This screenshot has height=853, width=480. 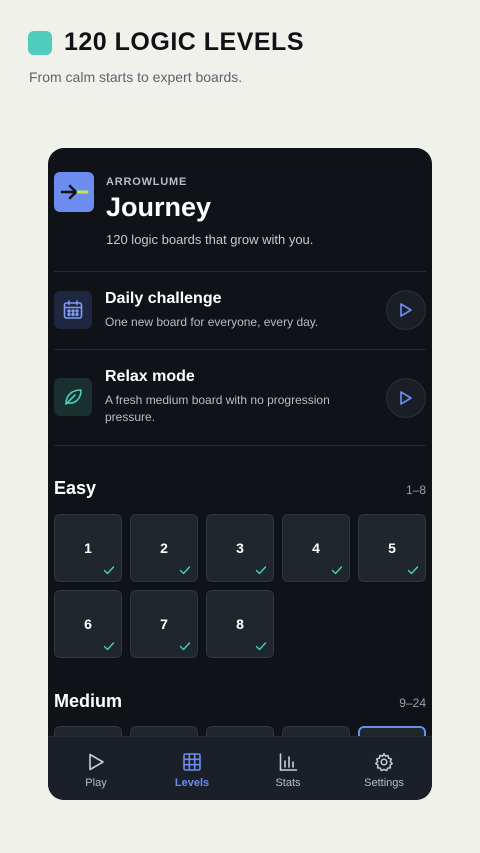 I want to click on daily-play-button, so click(x=406, y=310).